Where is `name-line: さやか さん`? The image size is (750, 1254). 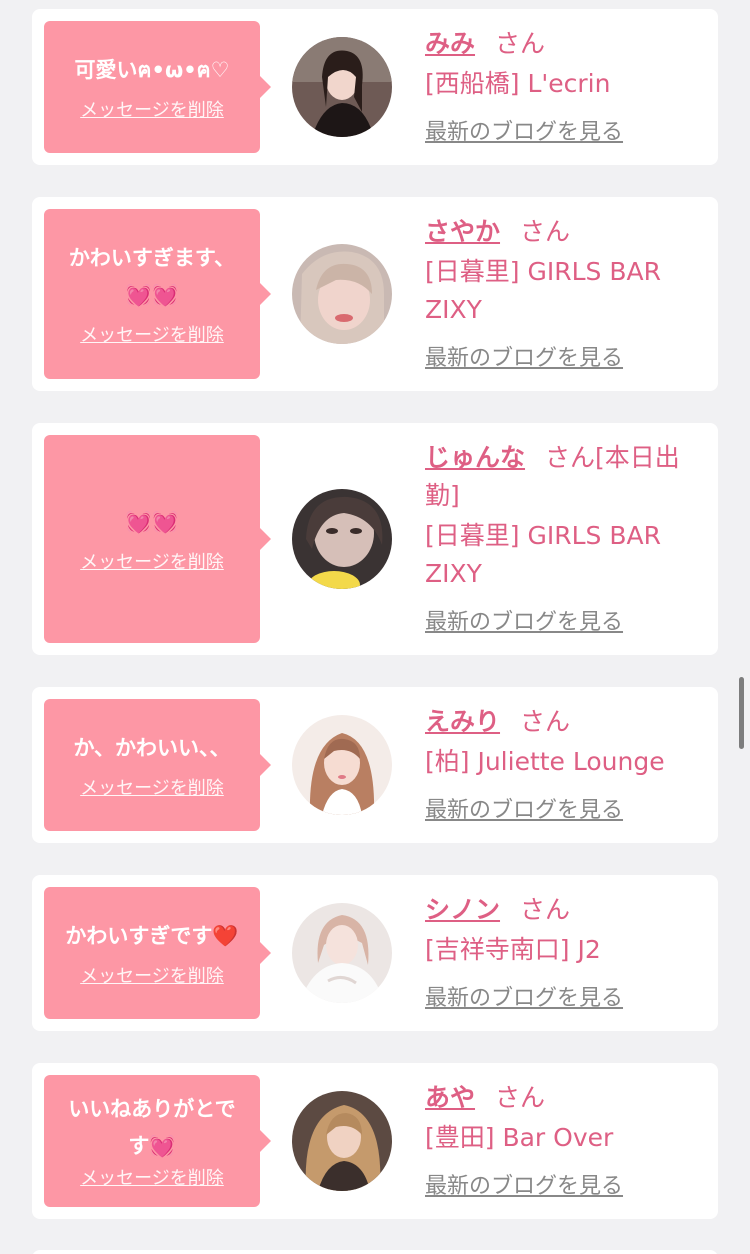
name-line: さやか さん is located at coordinates (563, 232).